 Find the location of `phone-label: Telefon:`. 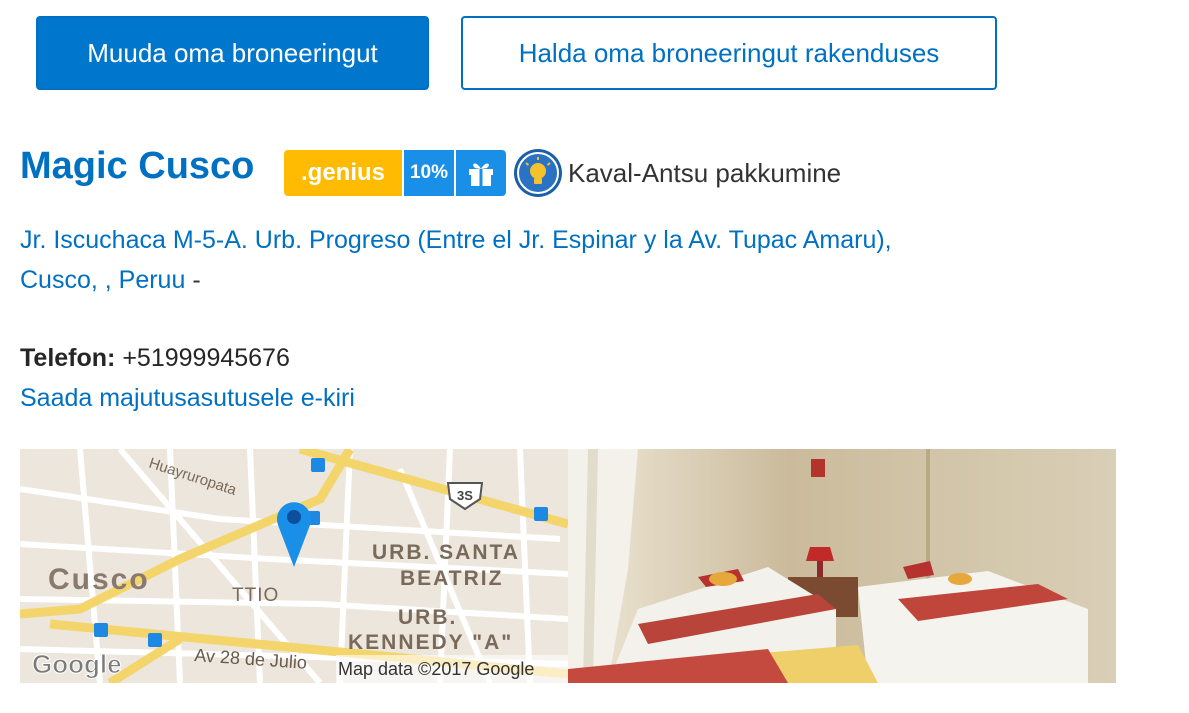

phone-label: Telefon: is located at coordinates (68, 358).